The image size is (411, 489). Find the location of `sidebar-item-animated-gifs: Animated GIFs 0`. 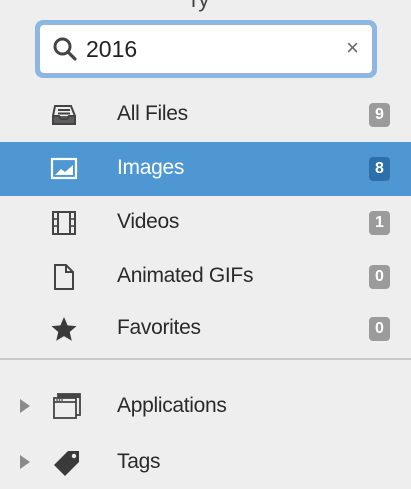

sidebar-item-animated-gifs: Animated GIFs 0 is located at coordinates (205, 277).